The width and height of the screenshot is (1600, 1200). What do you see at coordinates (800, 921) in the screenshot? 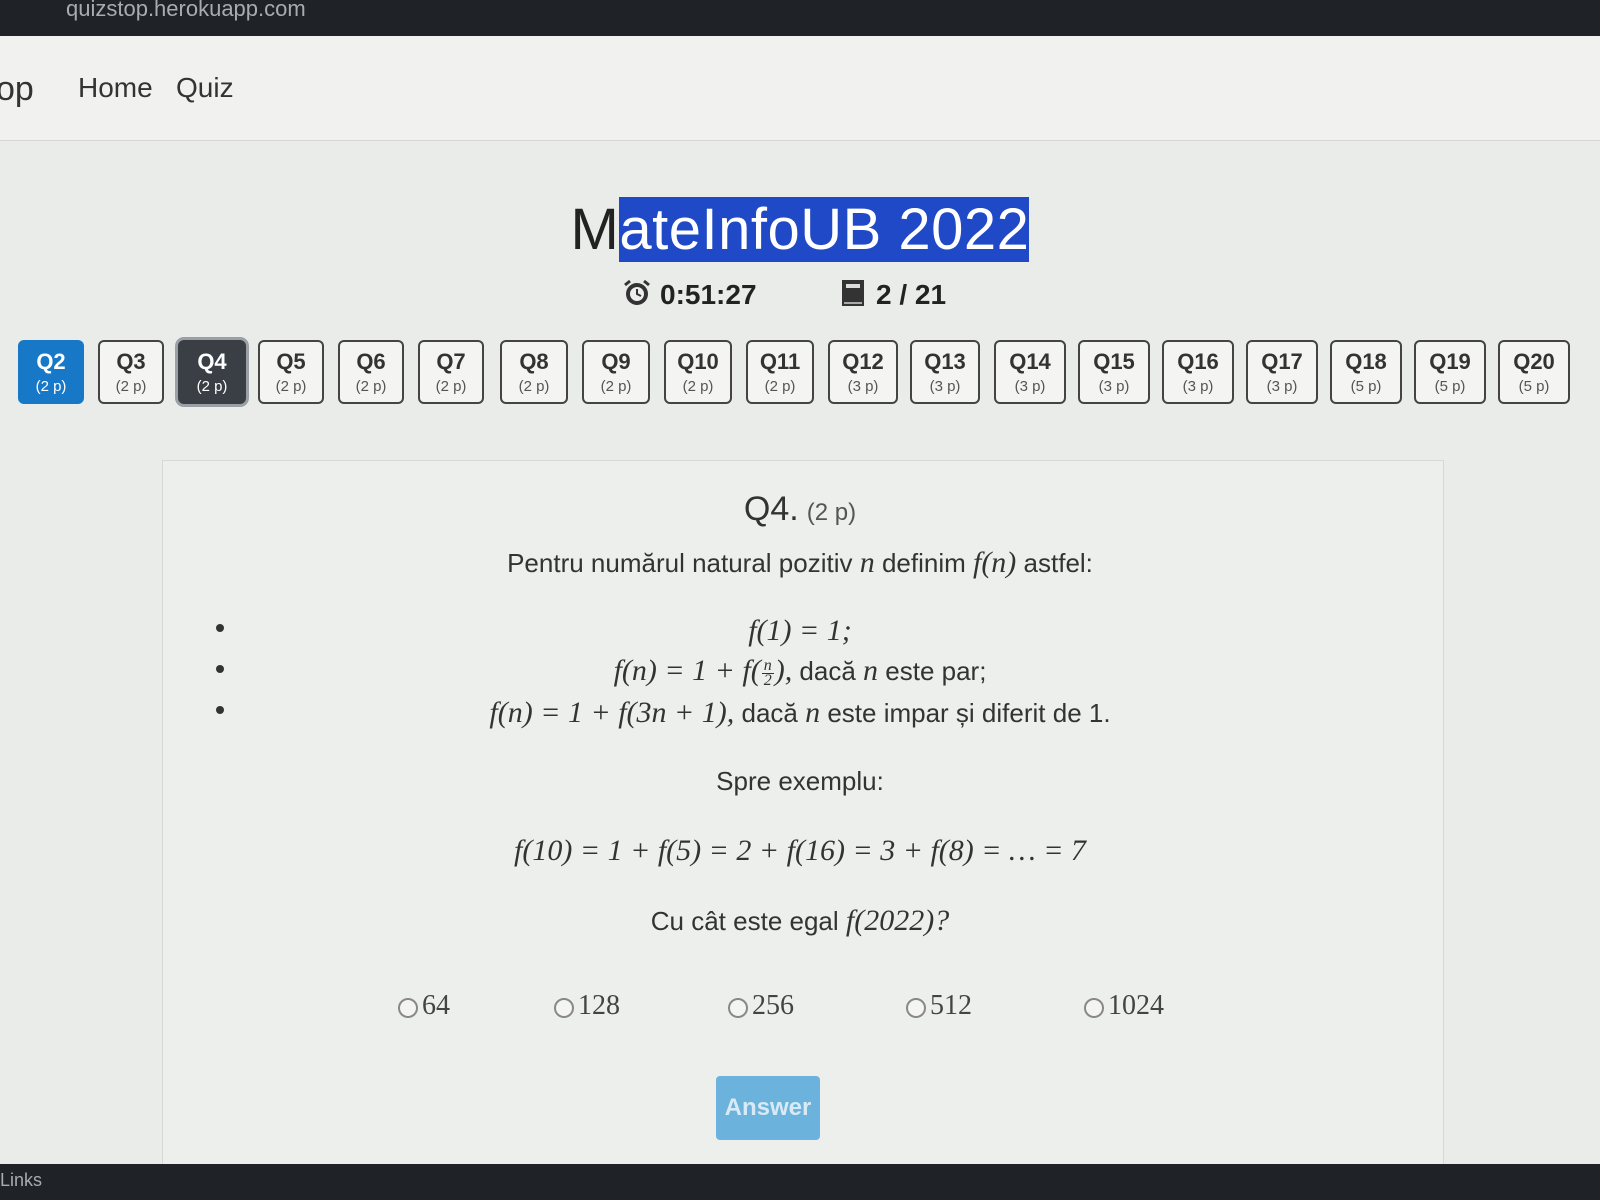
I see `question-ask: Cu cât este egal f(2022)?` at bounding box center [800, 921].